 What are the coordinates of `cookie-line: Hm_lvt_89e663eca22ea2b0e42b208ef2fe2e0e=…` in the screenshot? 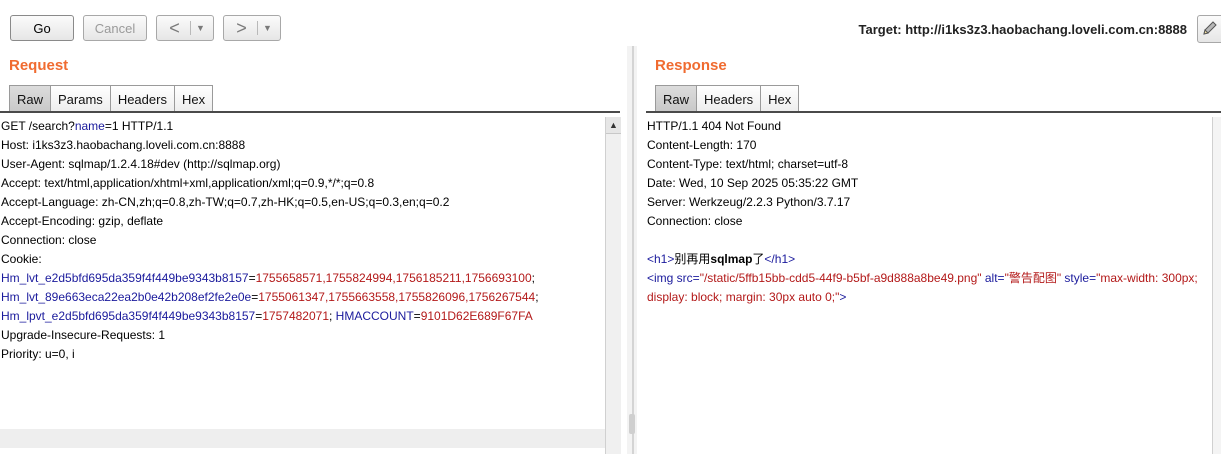 It's located at (270, 297).